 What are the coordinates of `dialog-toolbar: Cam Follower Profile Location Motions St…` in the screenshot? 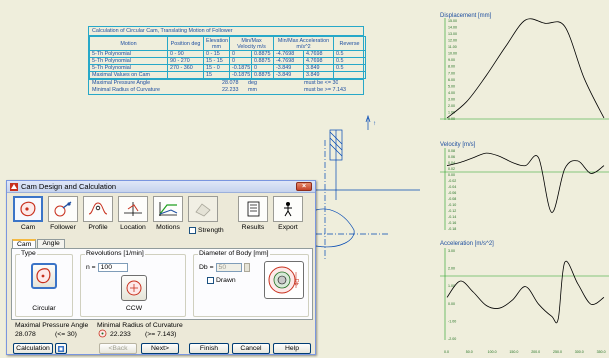 It's located at (162, 217).